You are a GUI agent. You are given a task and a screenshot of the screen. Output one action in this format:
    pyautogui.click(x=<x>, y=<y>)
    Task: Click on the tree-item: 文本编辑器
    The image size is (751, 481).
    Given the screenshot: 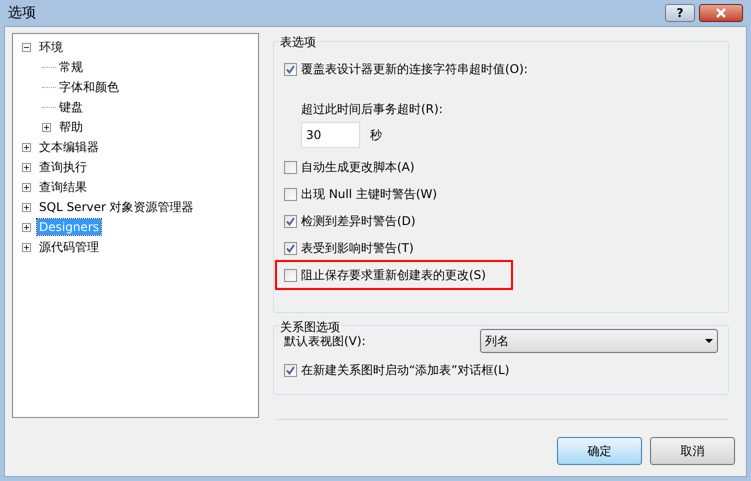 What is the action you would take?
    pyautogui.click(x=69, y=147)
    